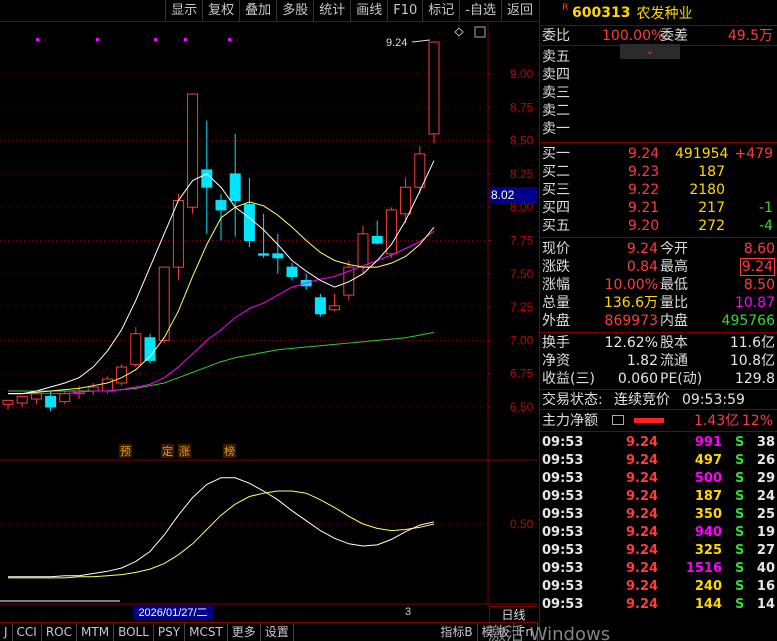 The height and width of the screenshot is (641, 777). Describe the element at coordinates (221, 312) in the screenshot. I see `ma20-line` at that location.